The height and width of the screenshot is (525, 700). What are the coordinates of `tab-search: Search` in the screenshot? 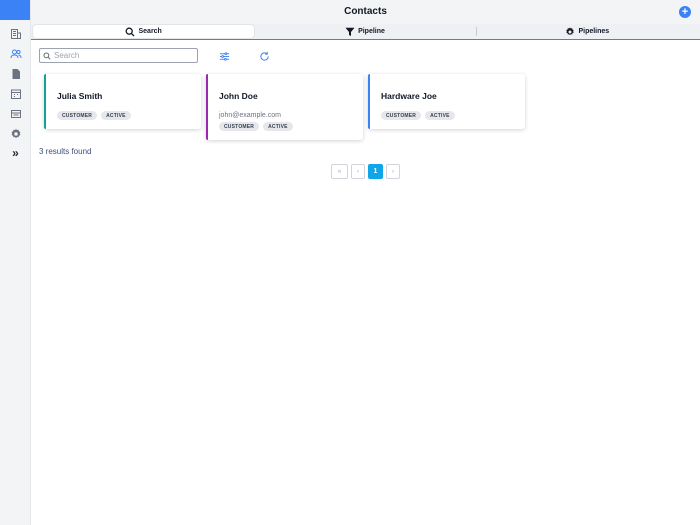 It's located at (144, 31).